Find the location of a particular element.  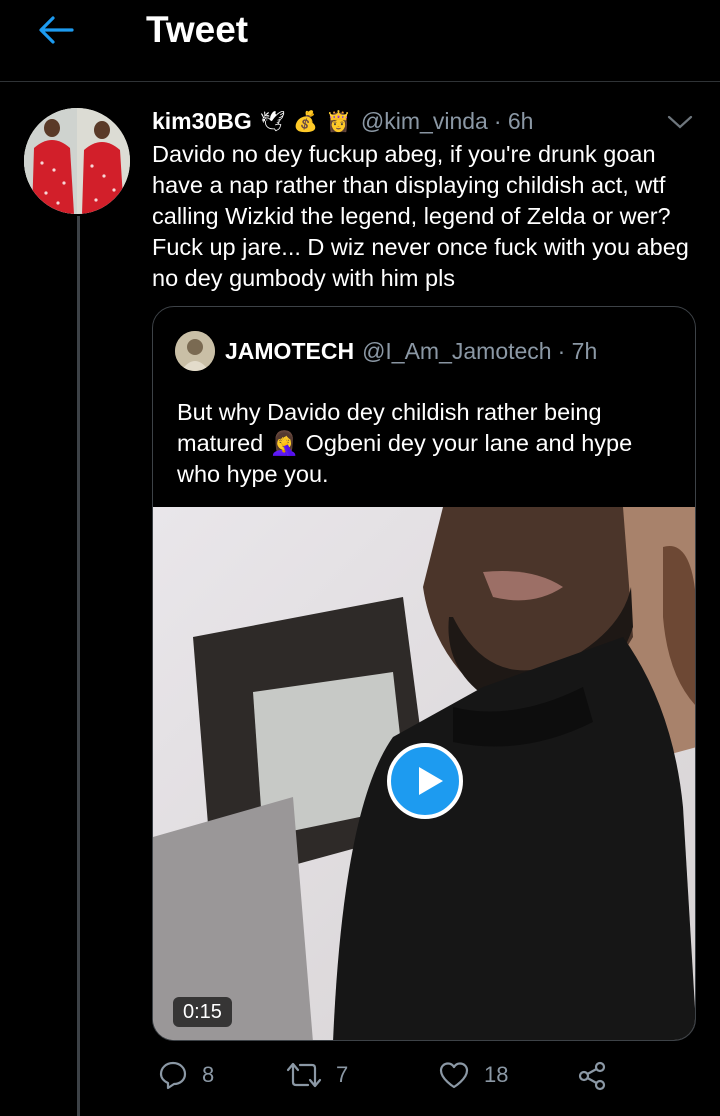

thread-line is located at coordinates (78, 666).